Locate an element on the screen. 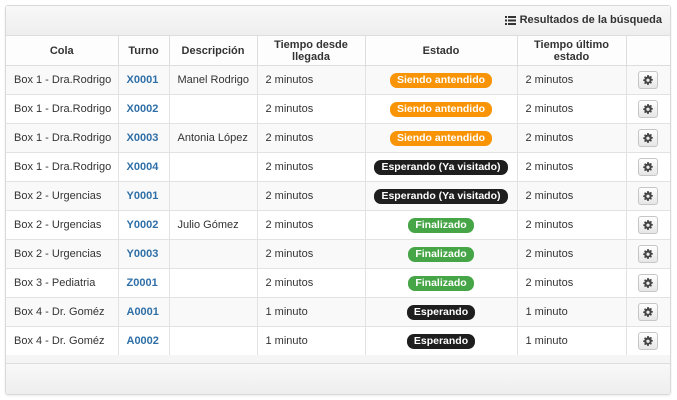  cell-estado: Finalizado is located at coordinates (441, 283).